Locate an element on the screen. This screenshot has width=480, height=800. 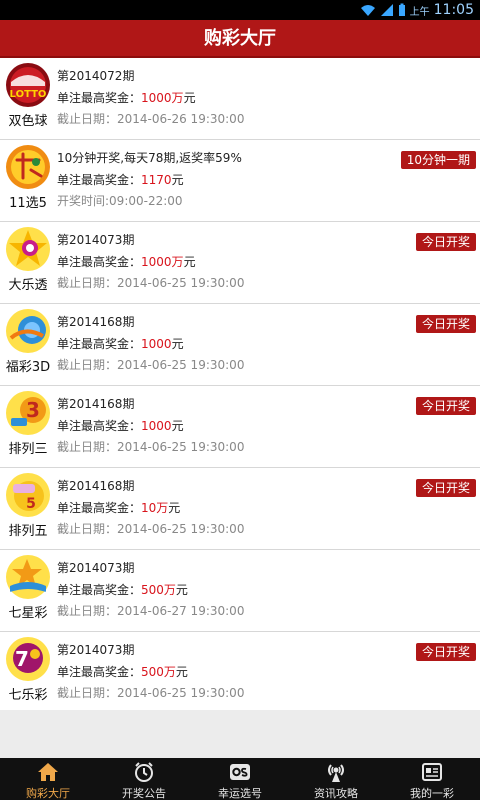
status-bar: 上午 11:05 is located at coordinates (240, 10).